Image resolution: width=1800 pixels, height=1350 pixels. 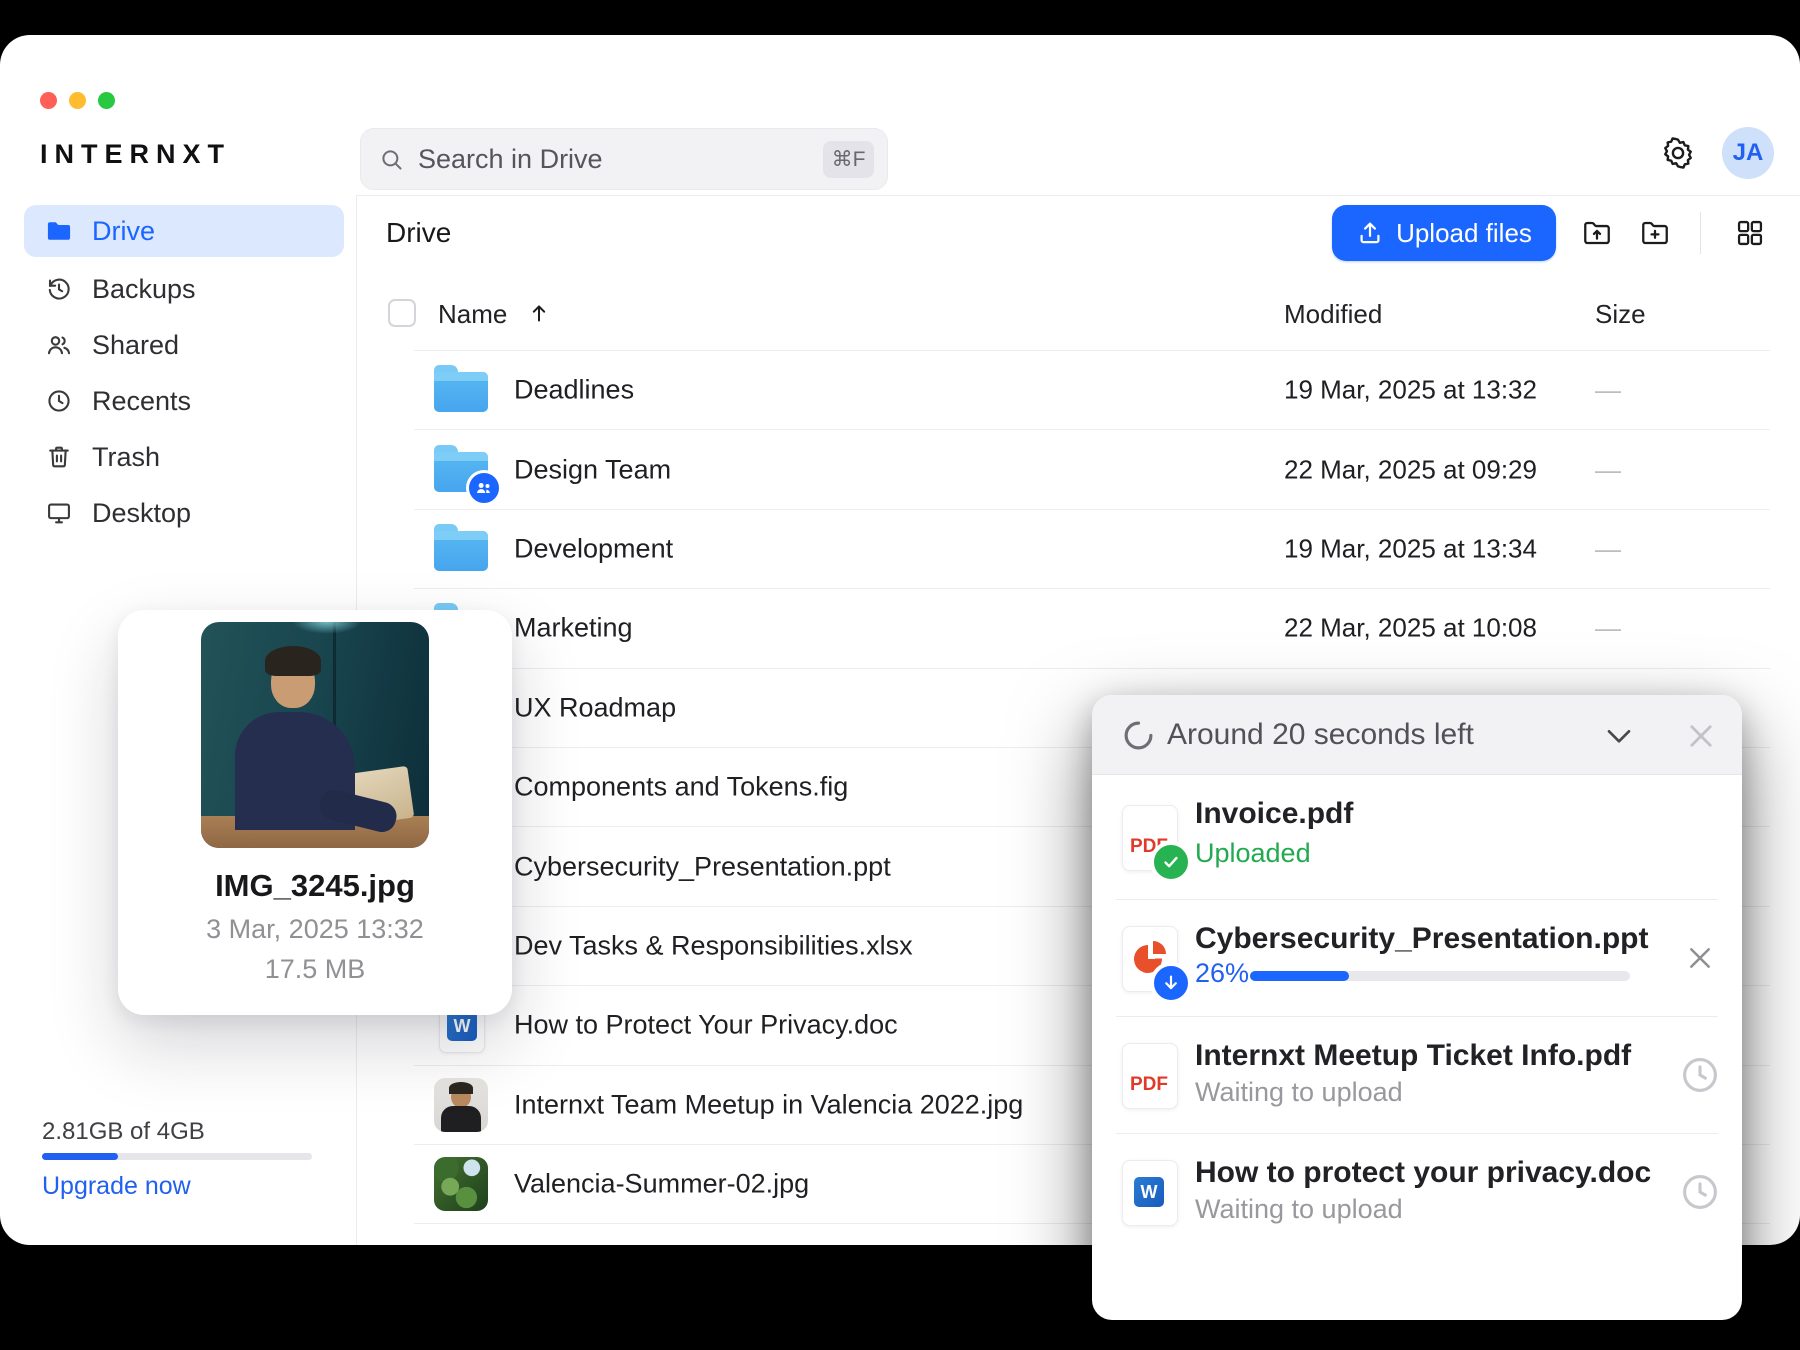 I want to click on preview-date: 3 Mar, 2025 13:32, so click(x=315, y=929).